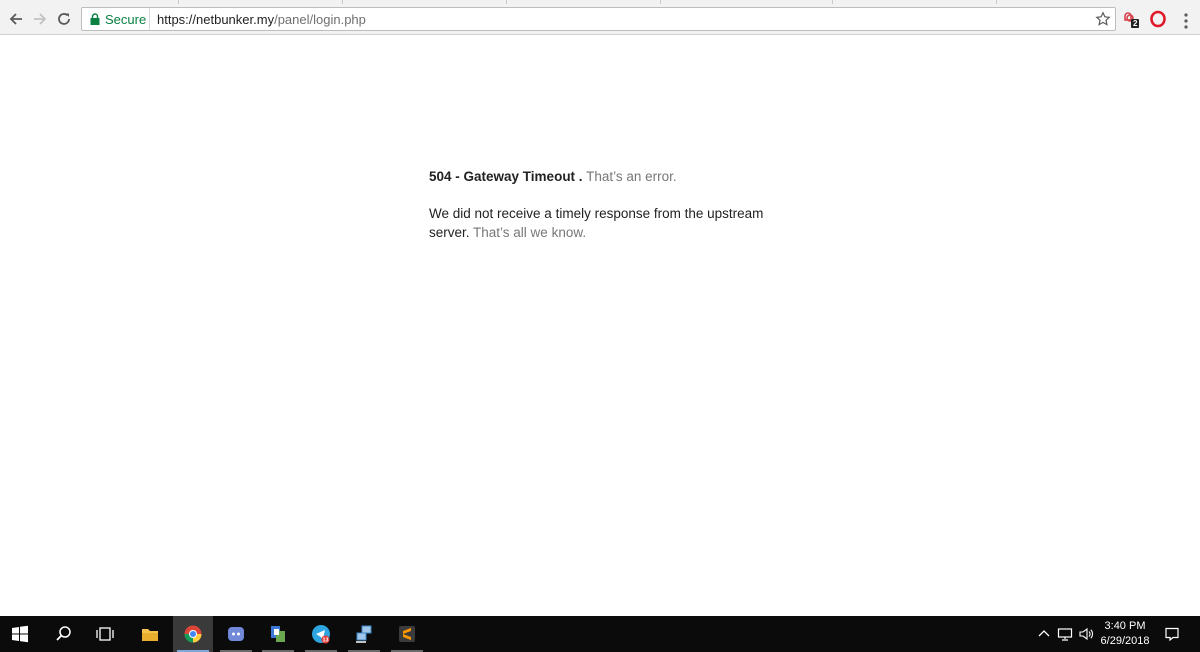  Describe the element at coordinates (216, 19) in the screenshot. I see `url-host: https://netbunker.my` at that location.